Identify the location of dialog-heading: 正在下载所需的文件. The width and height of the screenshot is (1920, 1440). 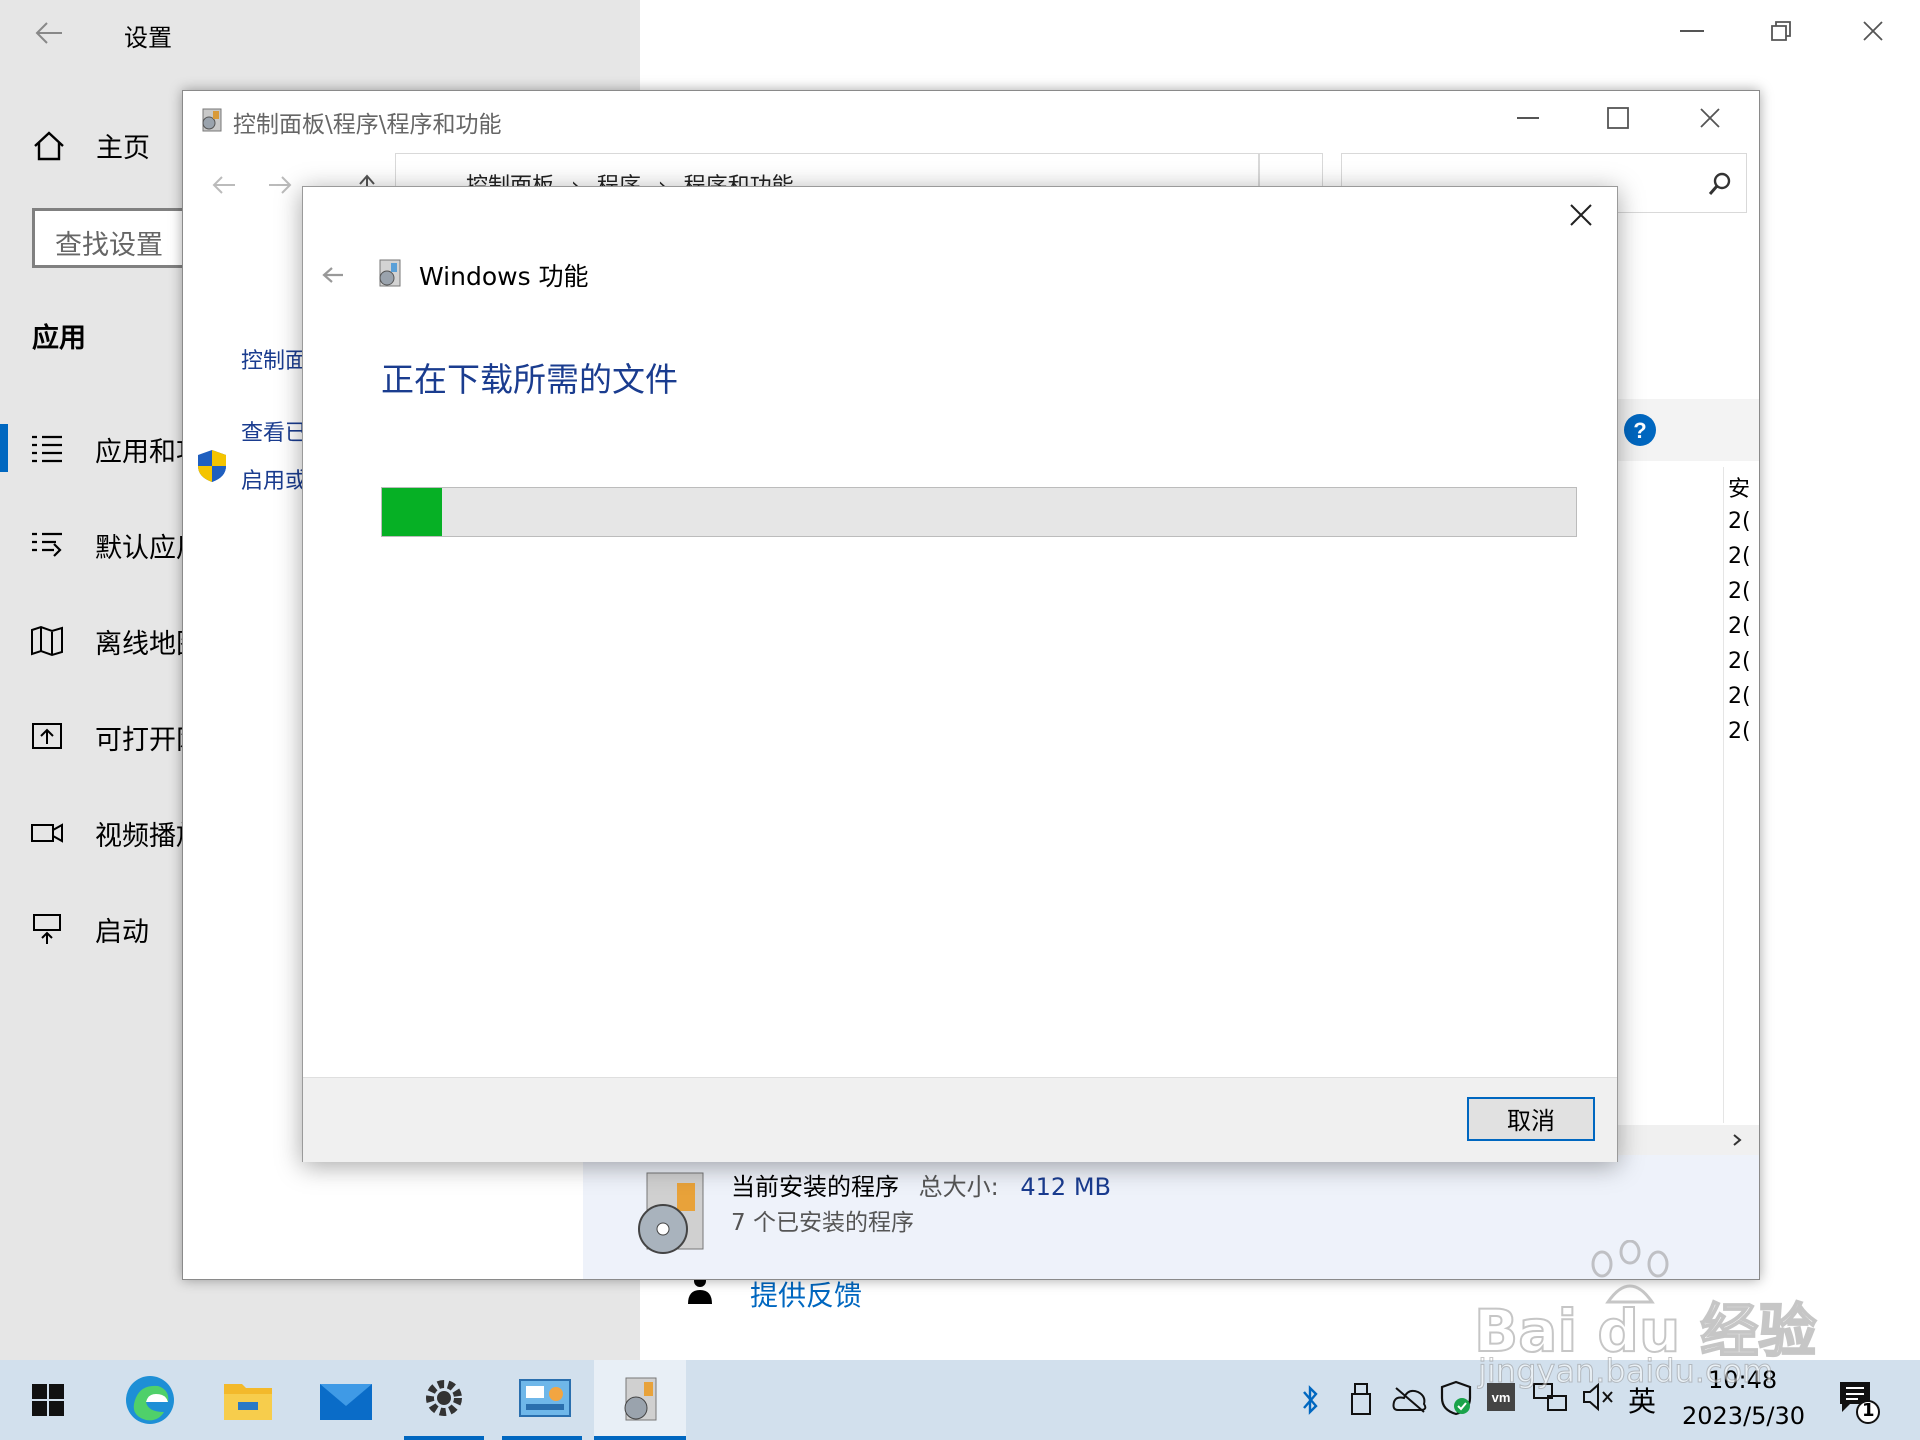
(529, 379).